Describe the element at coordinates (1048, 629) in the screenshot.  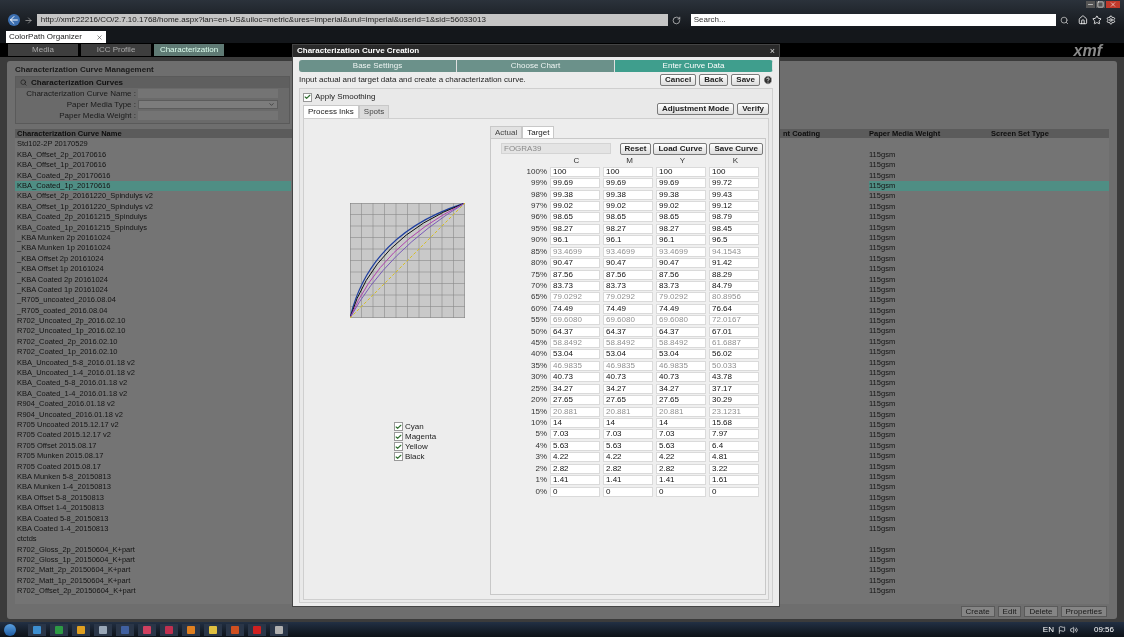
I see `language-indicator: EN` at that location.